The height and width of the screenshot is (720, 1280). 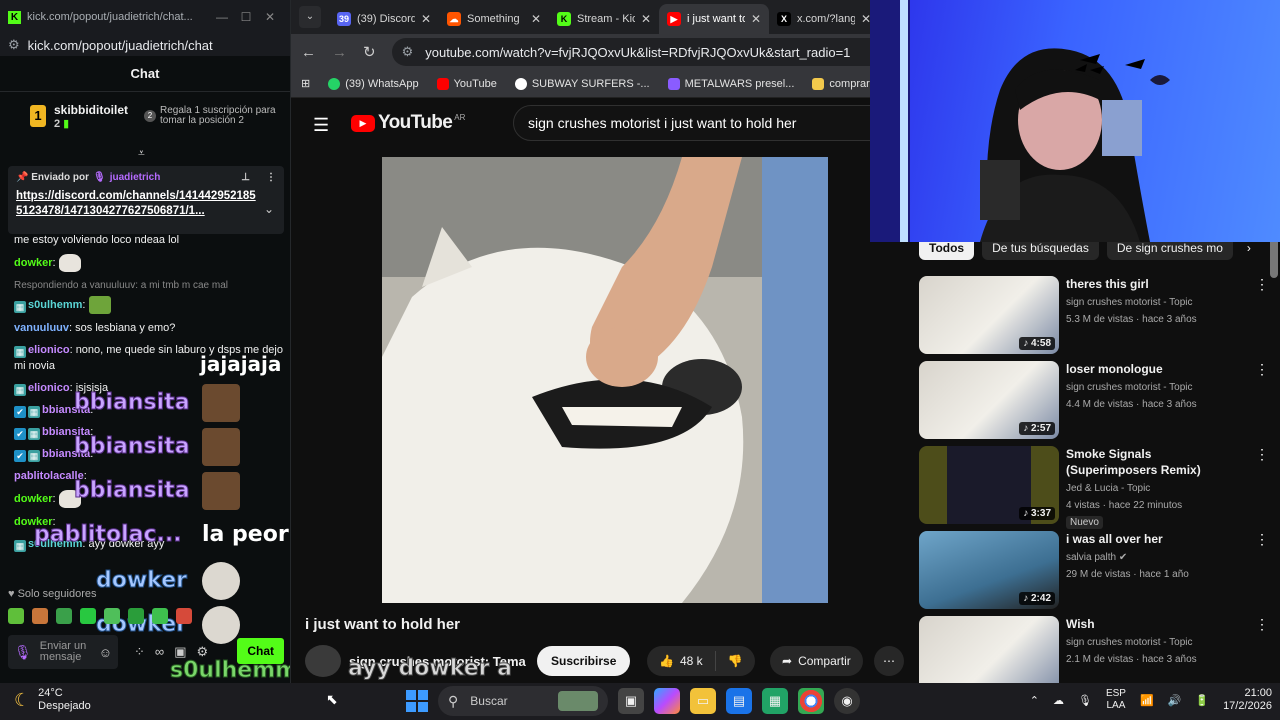 What do you see at coordinates (308, 52) in the screenshot?
I see `back-icon: ←` at bounding box center [308, 52].